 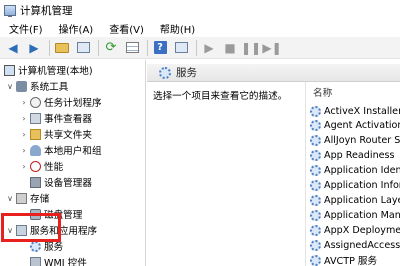 What do you see at coordinates (362, 185) in the screenshot?
I see `service-name: Application Infor` at bounding box center [362, 185].